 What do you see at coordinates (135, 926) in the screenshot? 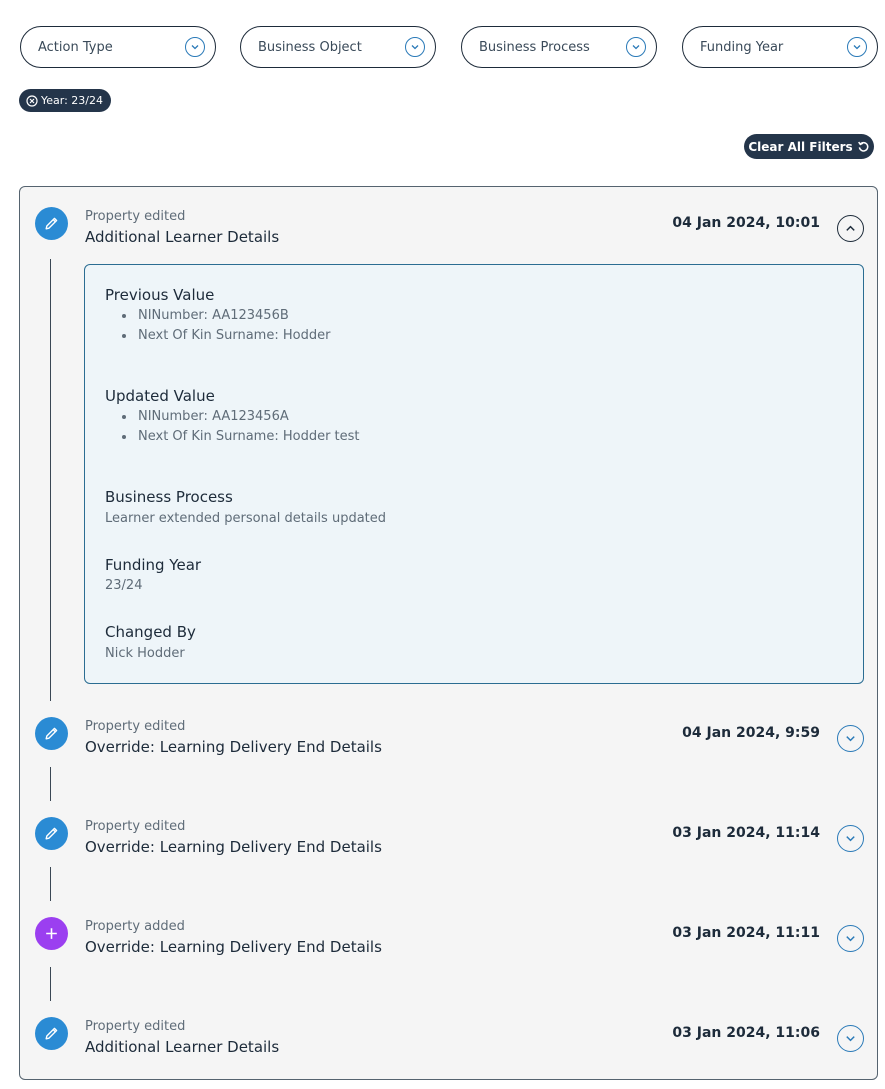
I see `timeline-item-action: Property added` at bounding box center [135, 926].